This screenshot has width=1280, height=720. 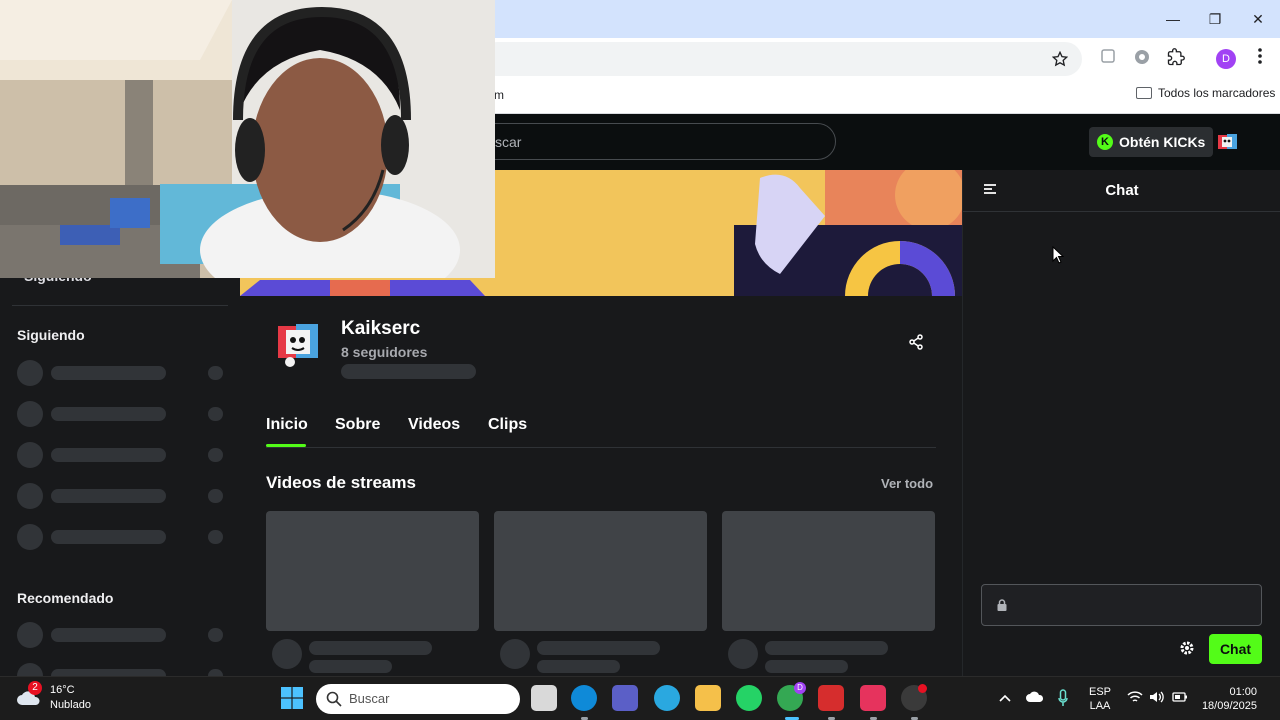 I want to click on file-explorer-icon, so click(x=708, y=698).